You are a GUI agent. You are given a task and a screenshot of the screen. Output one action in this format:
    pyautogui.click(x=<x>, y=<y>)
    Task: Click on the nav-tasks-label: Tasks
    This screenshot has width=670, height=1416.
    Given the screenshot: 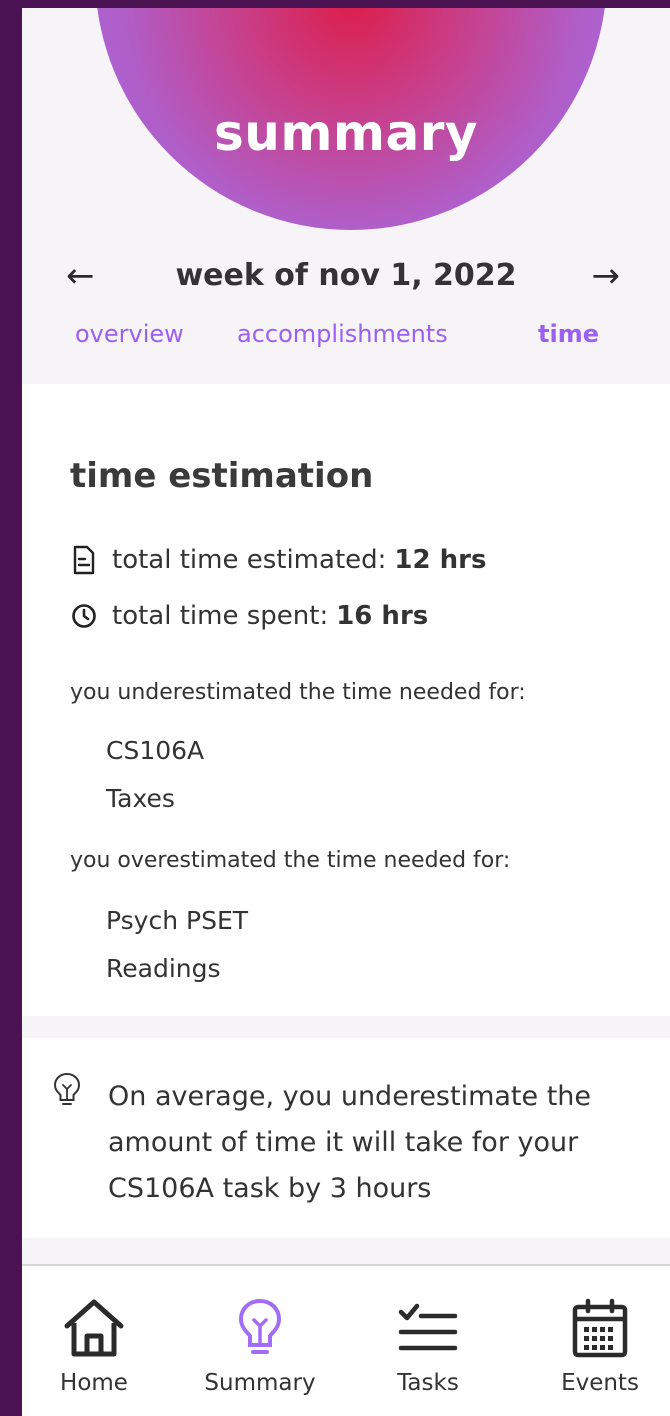 What is the action you would take?
    pyautogui.click(x=428, y=1383)
    